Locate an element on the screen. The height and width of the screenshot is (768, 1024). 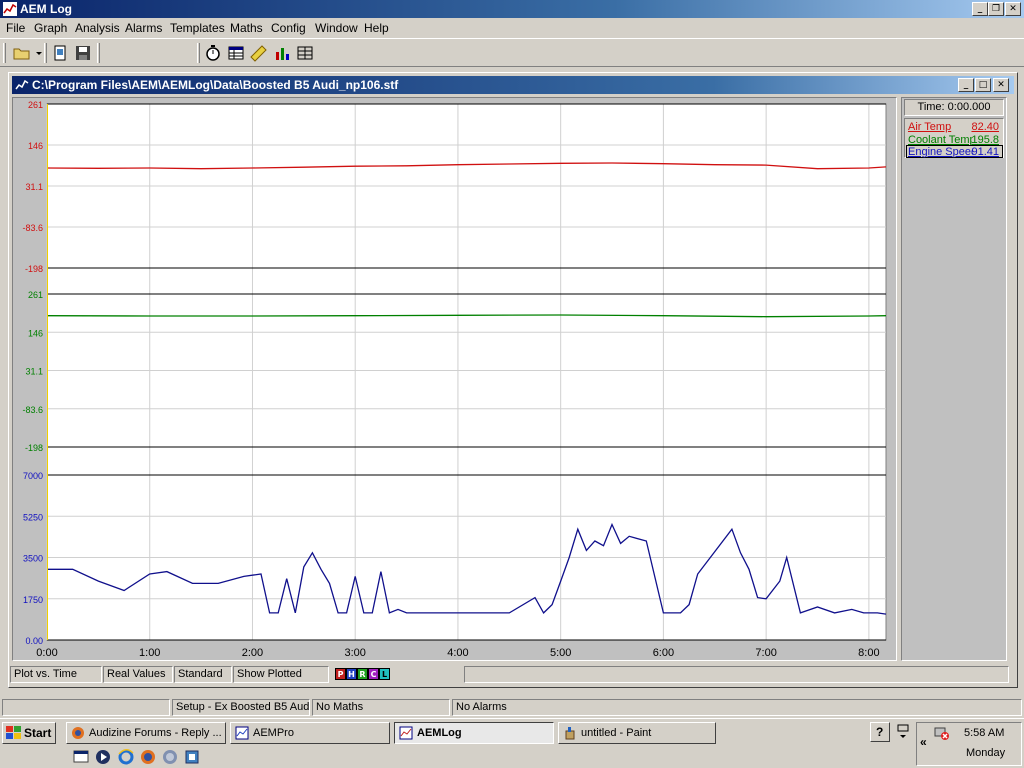
menu-config: Config is located at coordinates (288, 28).